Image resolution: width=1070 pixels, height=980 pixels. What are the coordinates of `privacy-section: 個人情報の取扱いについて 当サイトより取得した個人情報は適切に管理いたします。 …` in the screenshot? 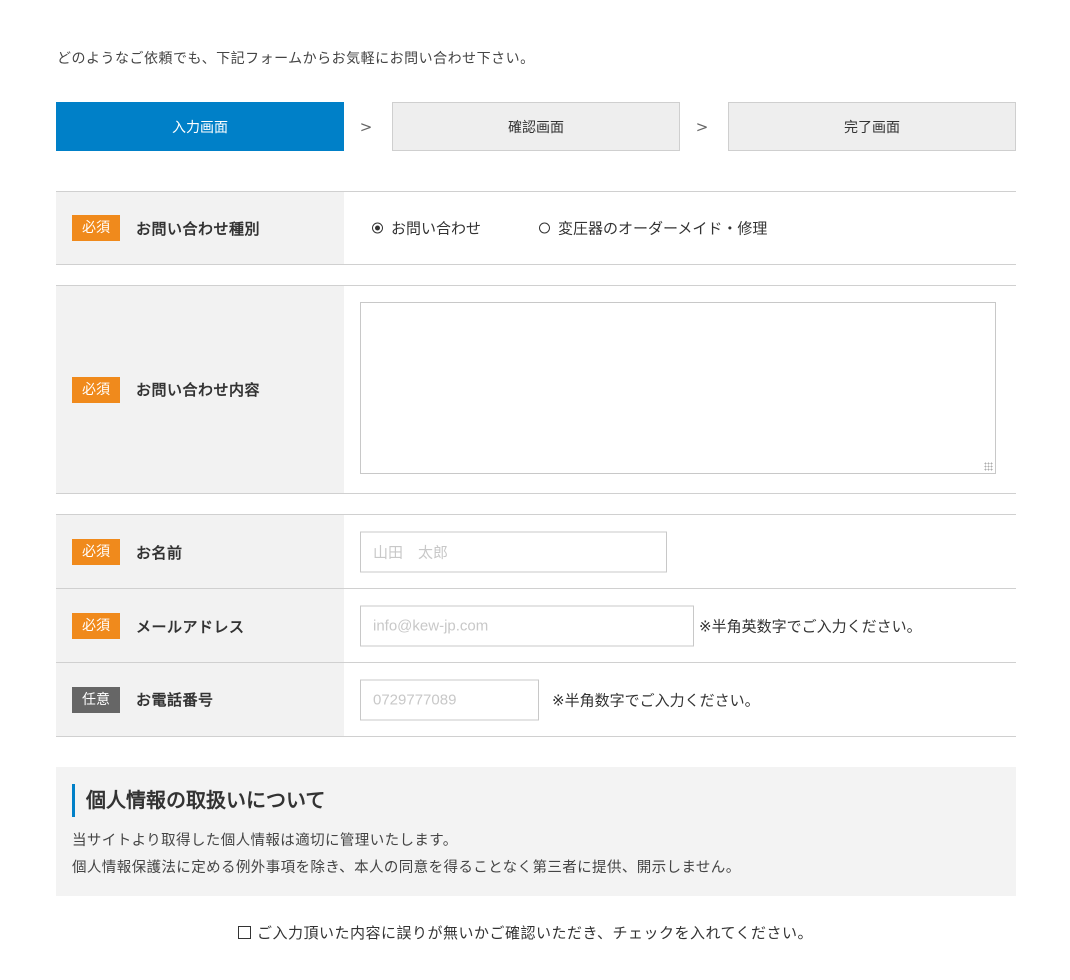 It's located at (536, 831).